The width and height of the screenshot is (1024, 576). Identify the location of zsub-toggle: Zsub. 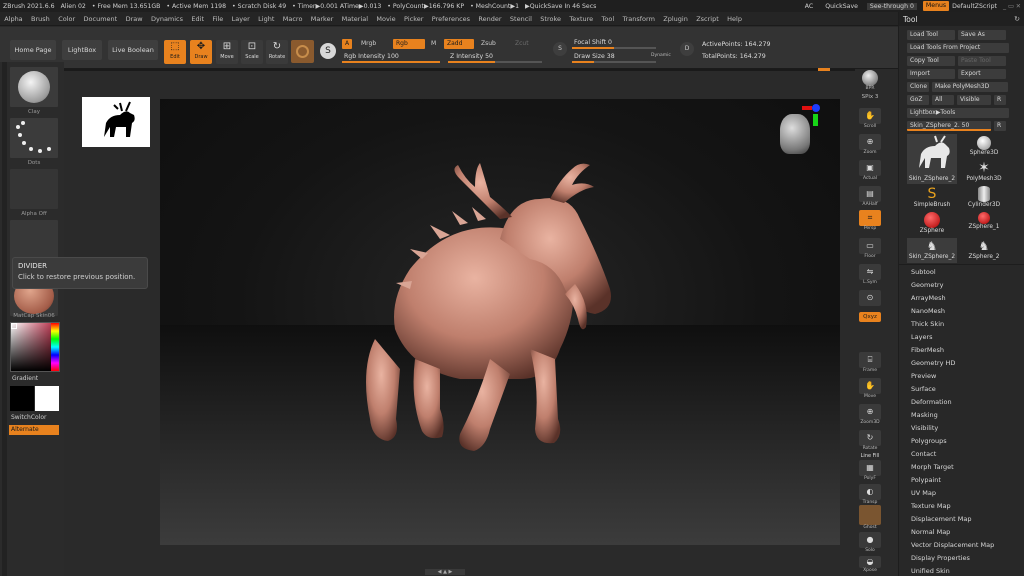
(488, 44).